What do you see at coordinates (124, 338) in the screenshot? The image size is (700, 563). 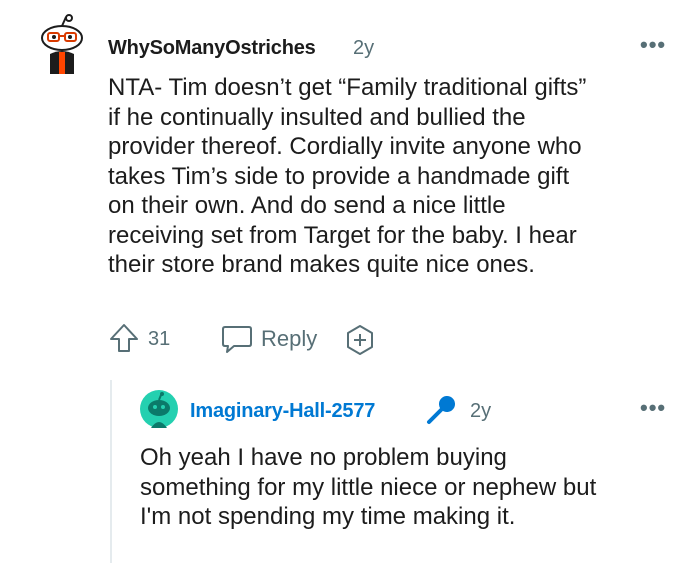 I see `upvote-arrow-icon` at bounding box center [124, 338].